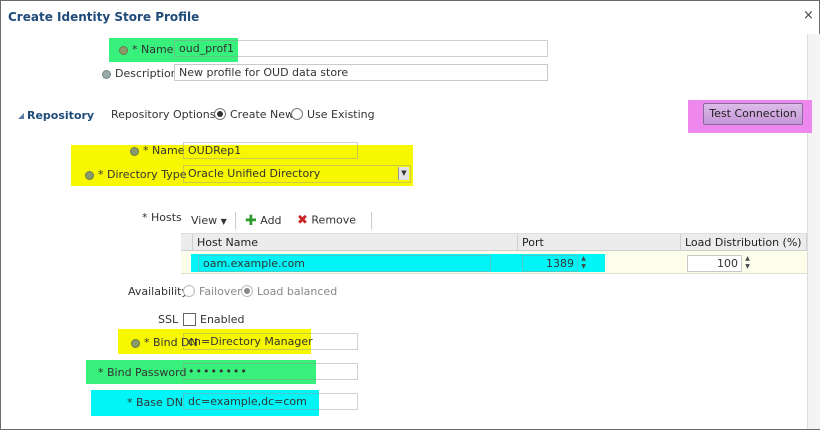 The image size is (820, 430). I want to click on remove-icon: ✖, so click(302, 220).